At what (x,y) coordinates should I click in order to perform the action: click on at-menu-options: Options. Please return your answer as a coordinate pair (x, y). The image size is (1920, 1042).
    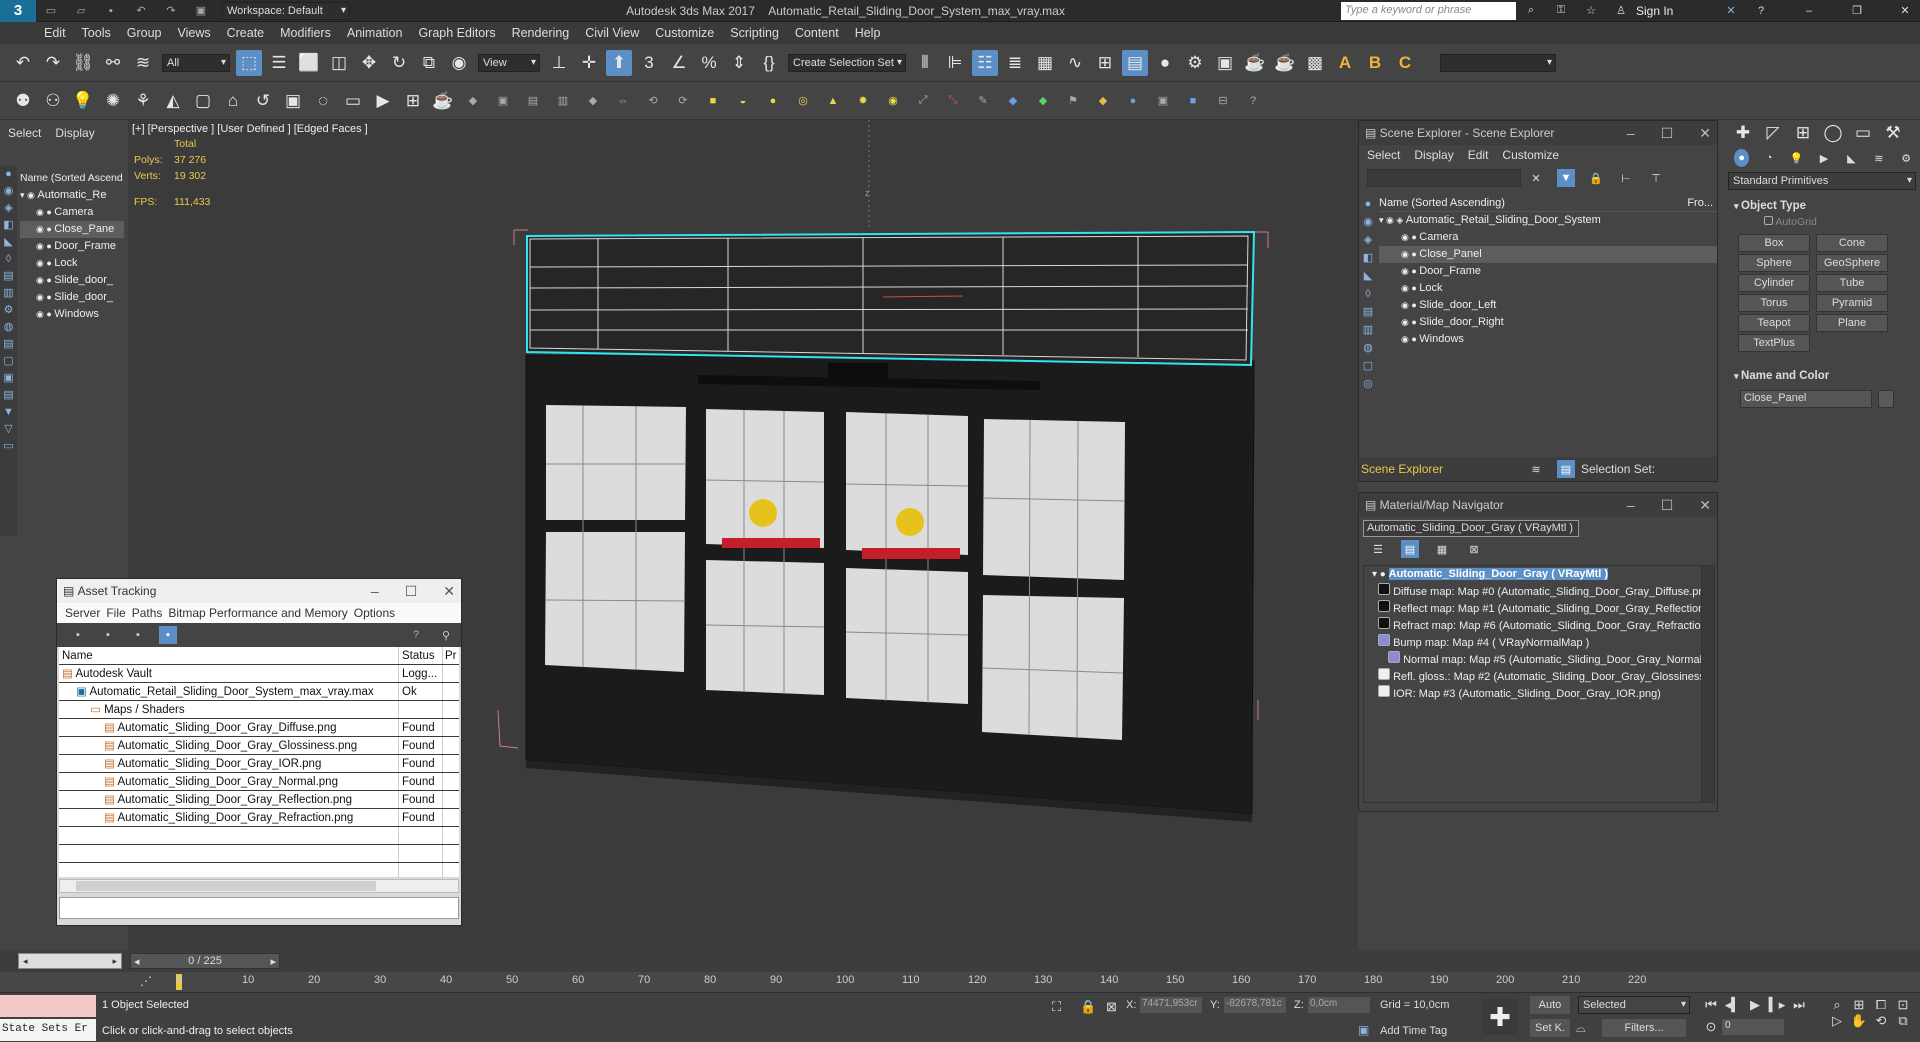
    Looking at the image, I should click on (374, 613).